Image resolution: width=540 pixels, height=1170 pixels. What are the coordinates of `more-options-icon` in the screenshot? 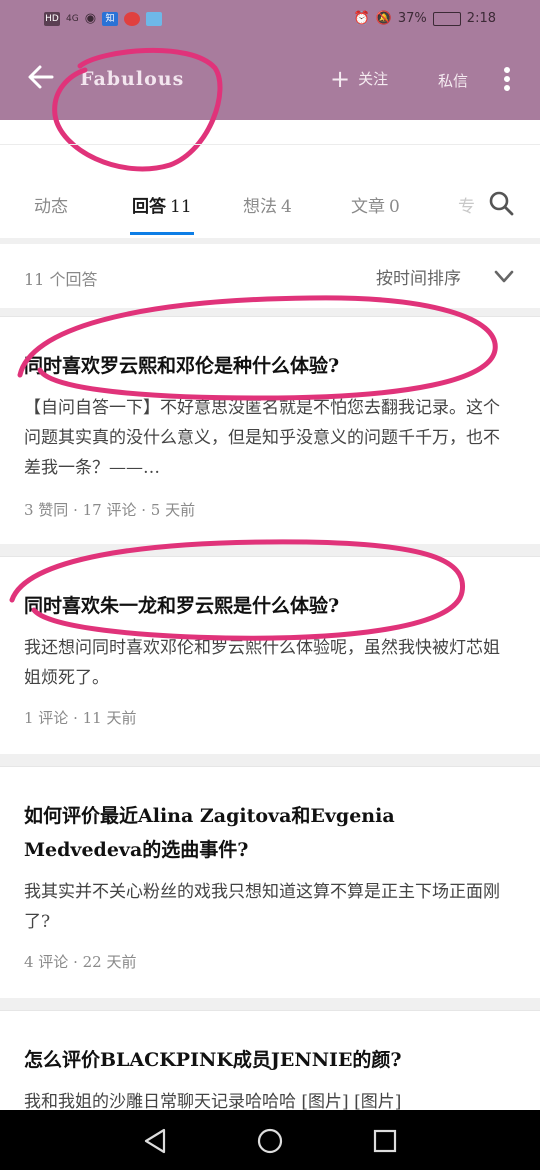 It's located at (507, 79).